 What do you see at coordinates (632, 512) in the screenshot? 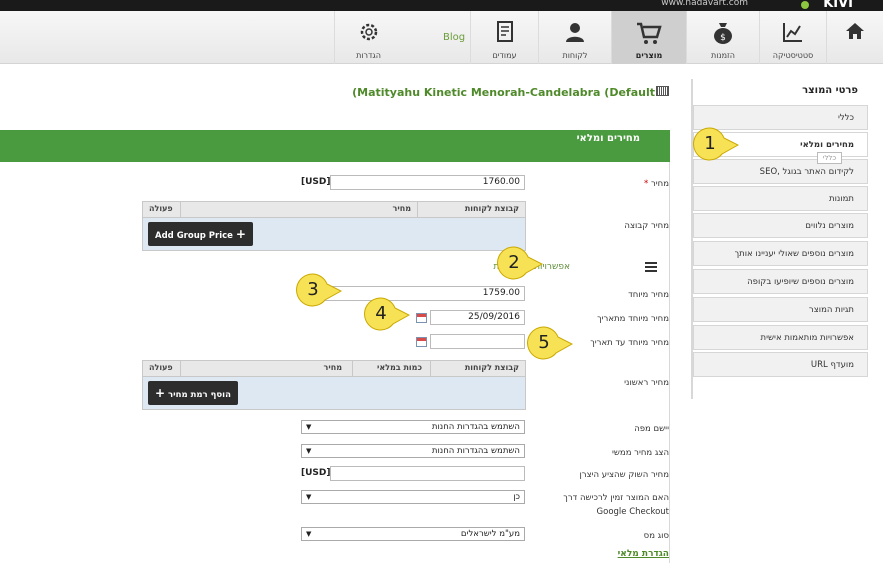
I see `google-checkout-label-2: Google Checkout` at bounding box center [632, 512].